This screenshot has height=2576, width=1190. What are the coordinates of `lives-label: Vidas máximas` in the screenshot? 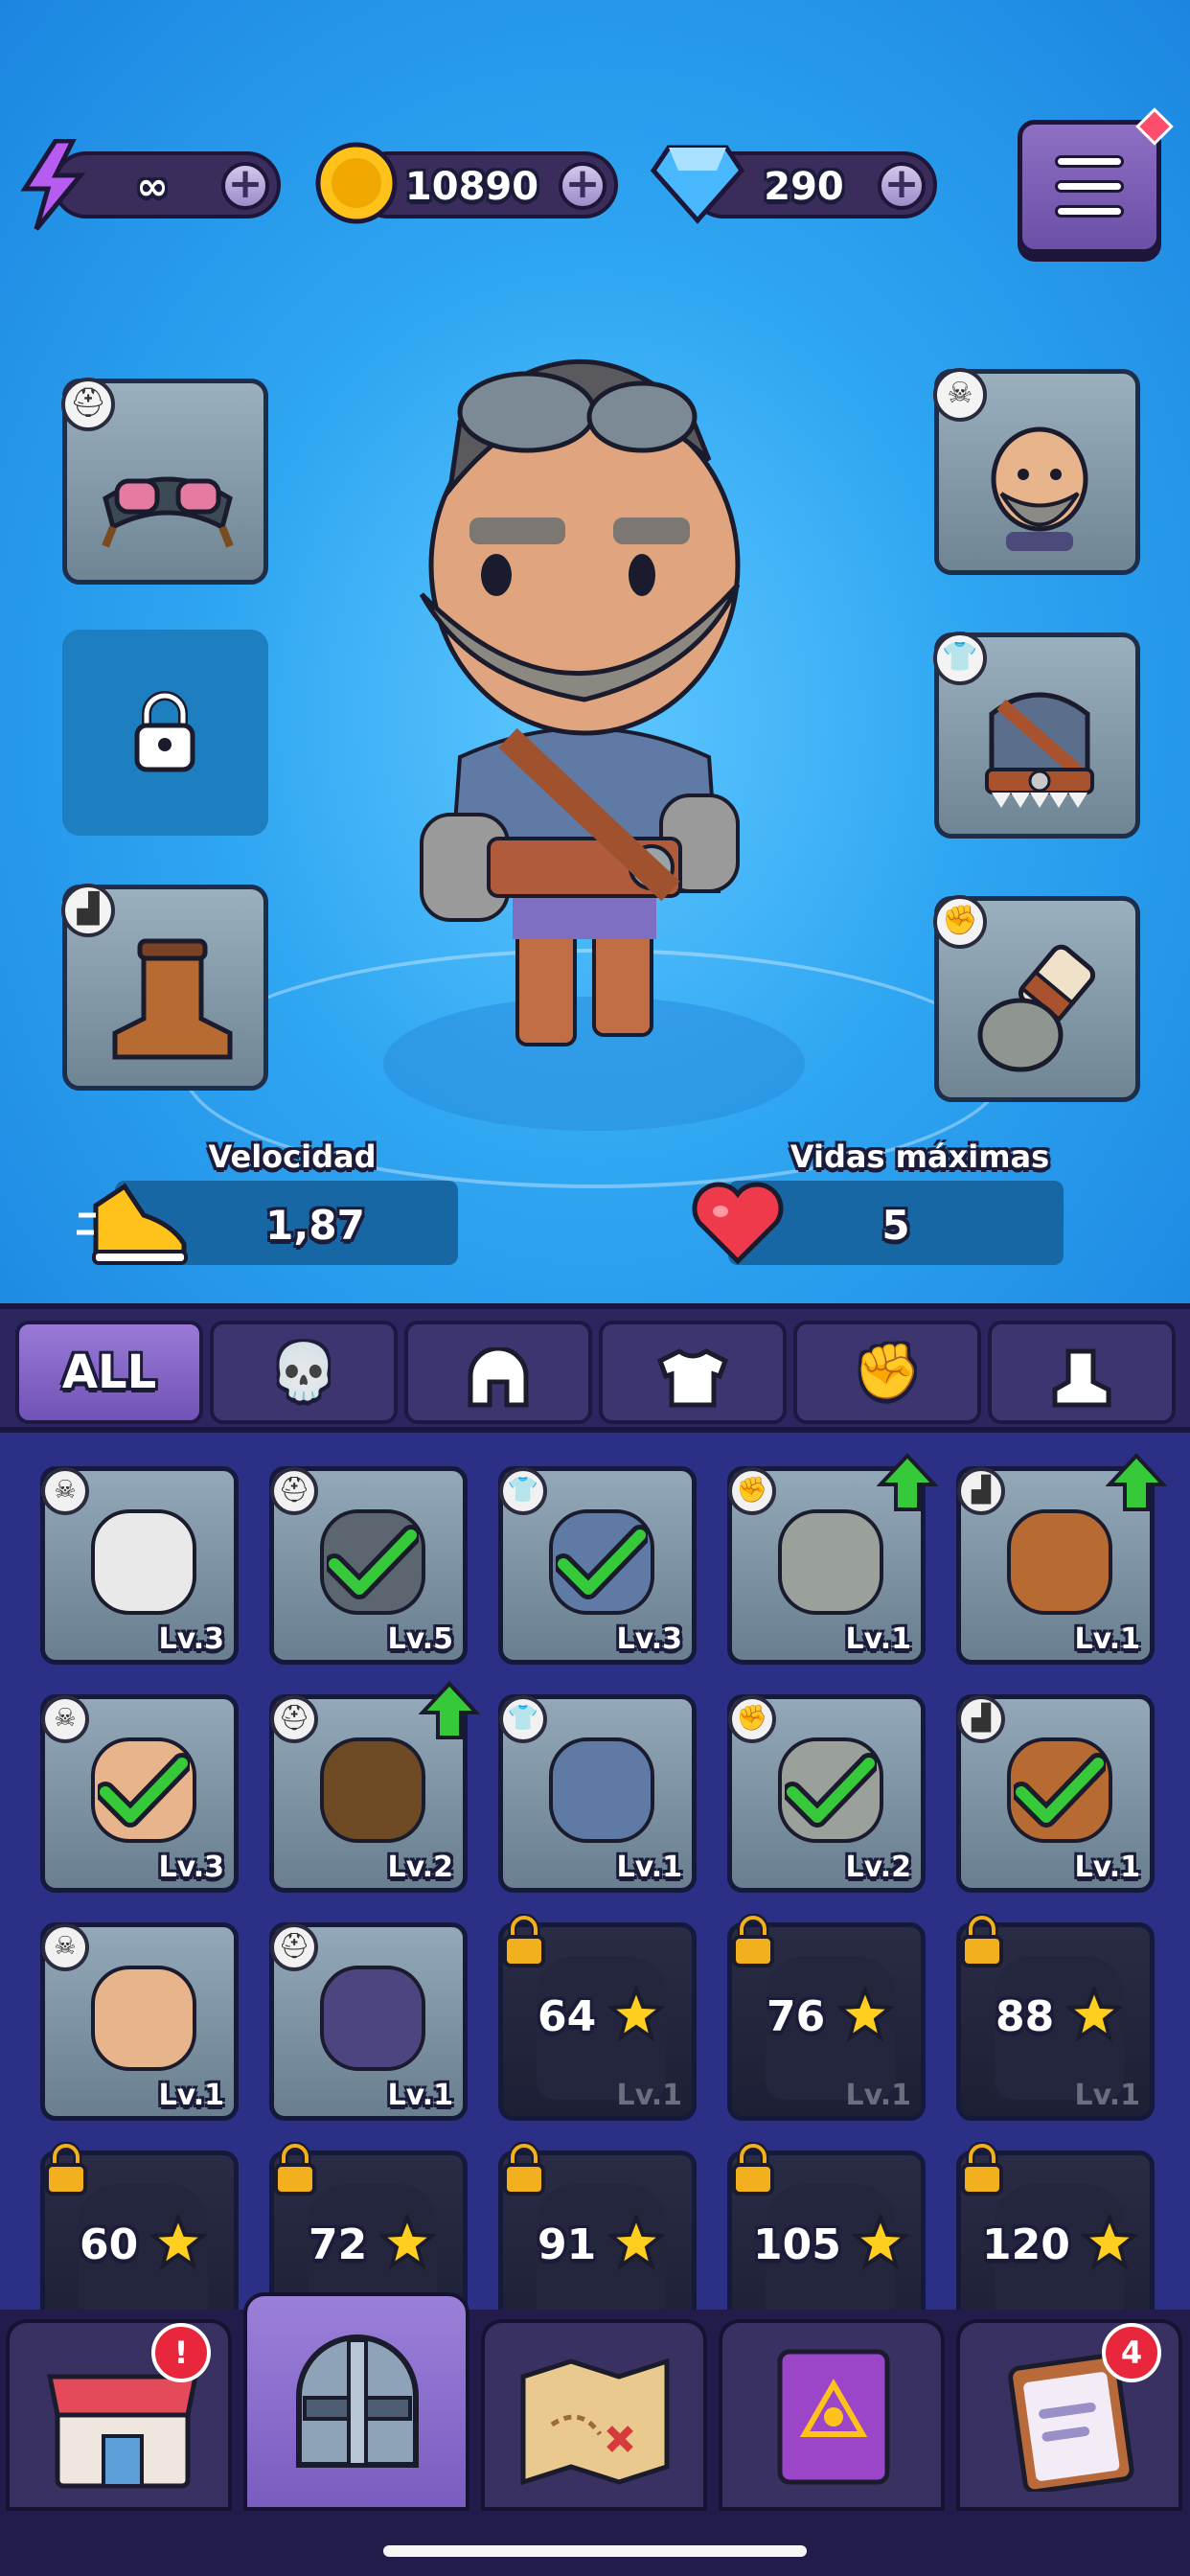 It's located at (920, 1156).